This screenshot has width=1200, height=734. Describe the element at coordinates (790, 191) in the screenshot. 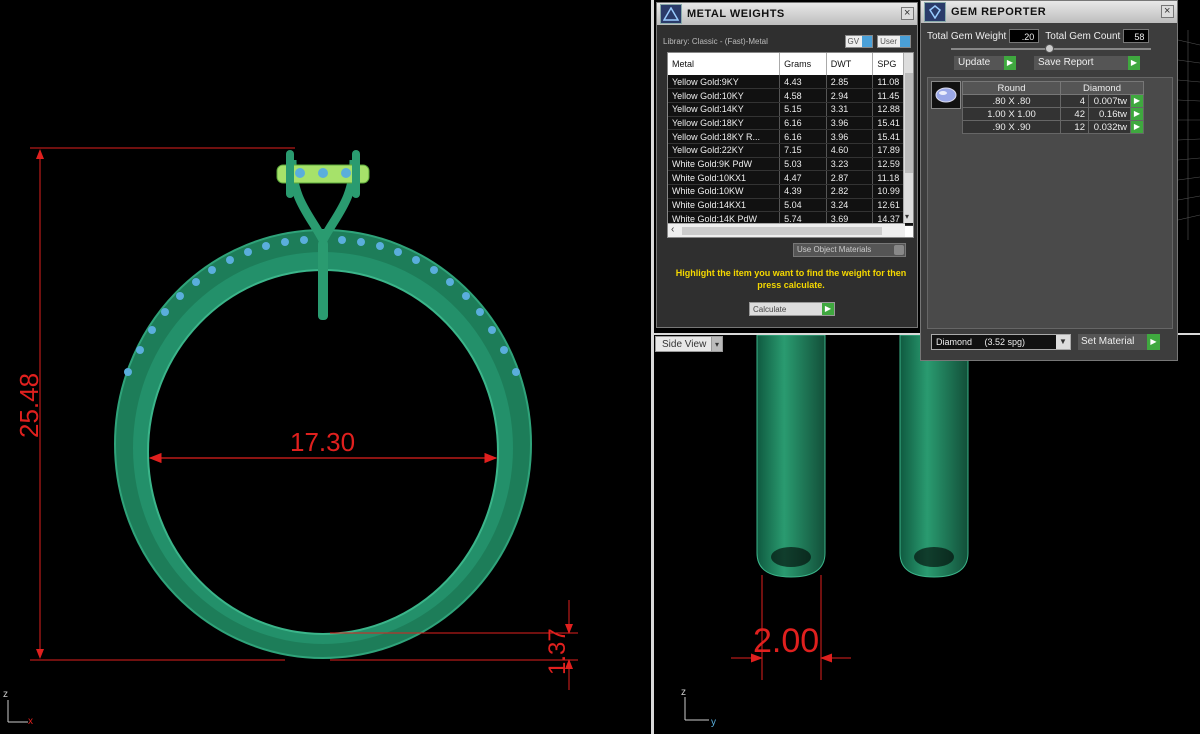

I see `metal-row: White Gold:10KW 4.39 2.82 10.99` at that location.